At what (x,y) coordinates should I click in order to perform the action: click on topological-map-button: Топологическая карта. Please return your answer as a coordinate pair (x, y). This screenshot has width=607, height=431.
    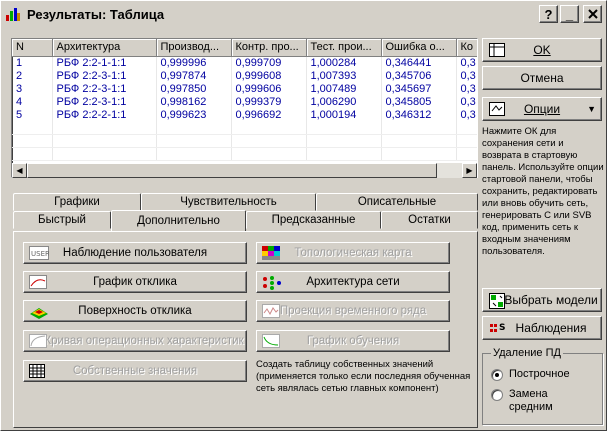
    Looking at the image, I should click on (353, 253).